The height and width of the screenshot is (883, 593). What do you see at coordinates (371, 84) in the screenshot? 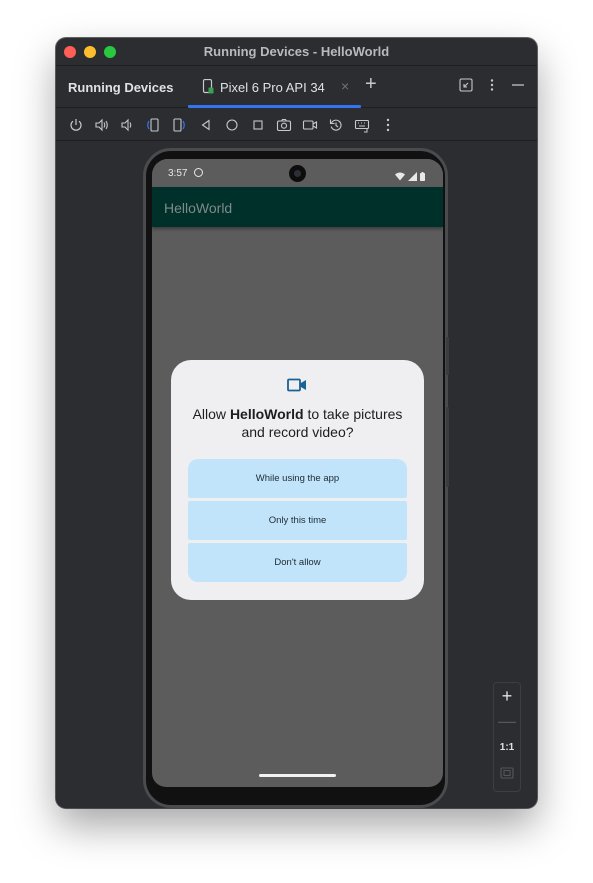
I see `add-tab-button: +` at bounding box center [371, 84].